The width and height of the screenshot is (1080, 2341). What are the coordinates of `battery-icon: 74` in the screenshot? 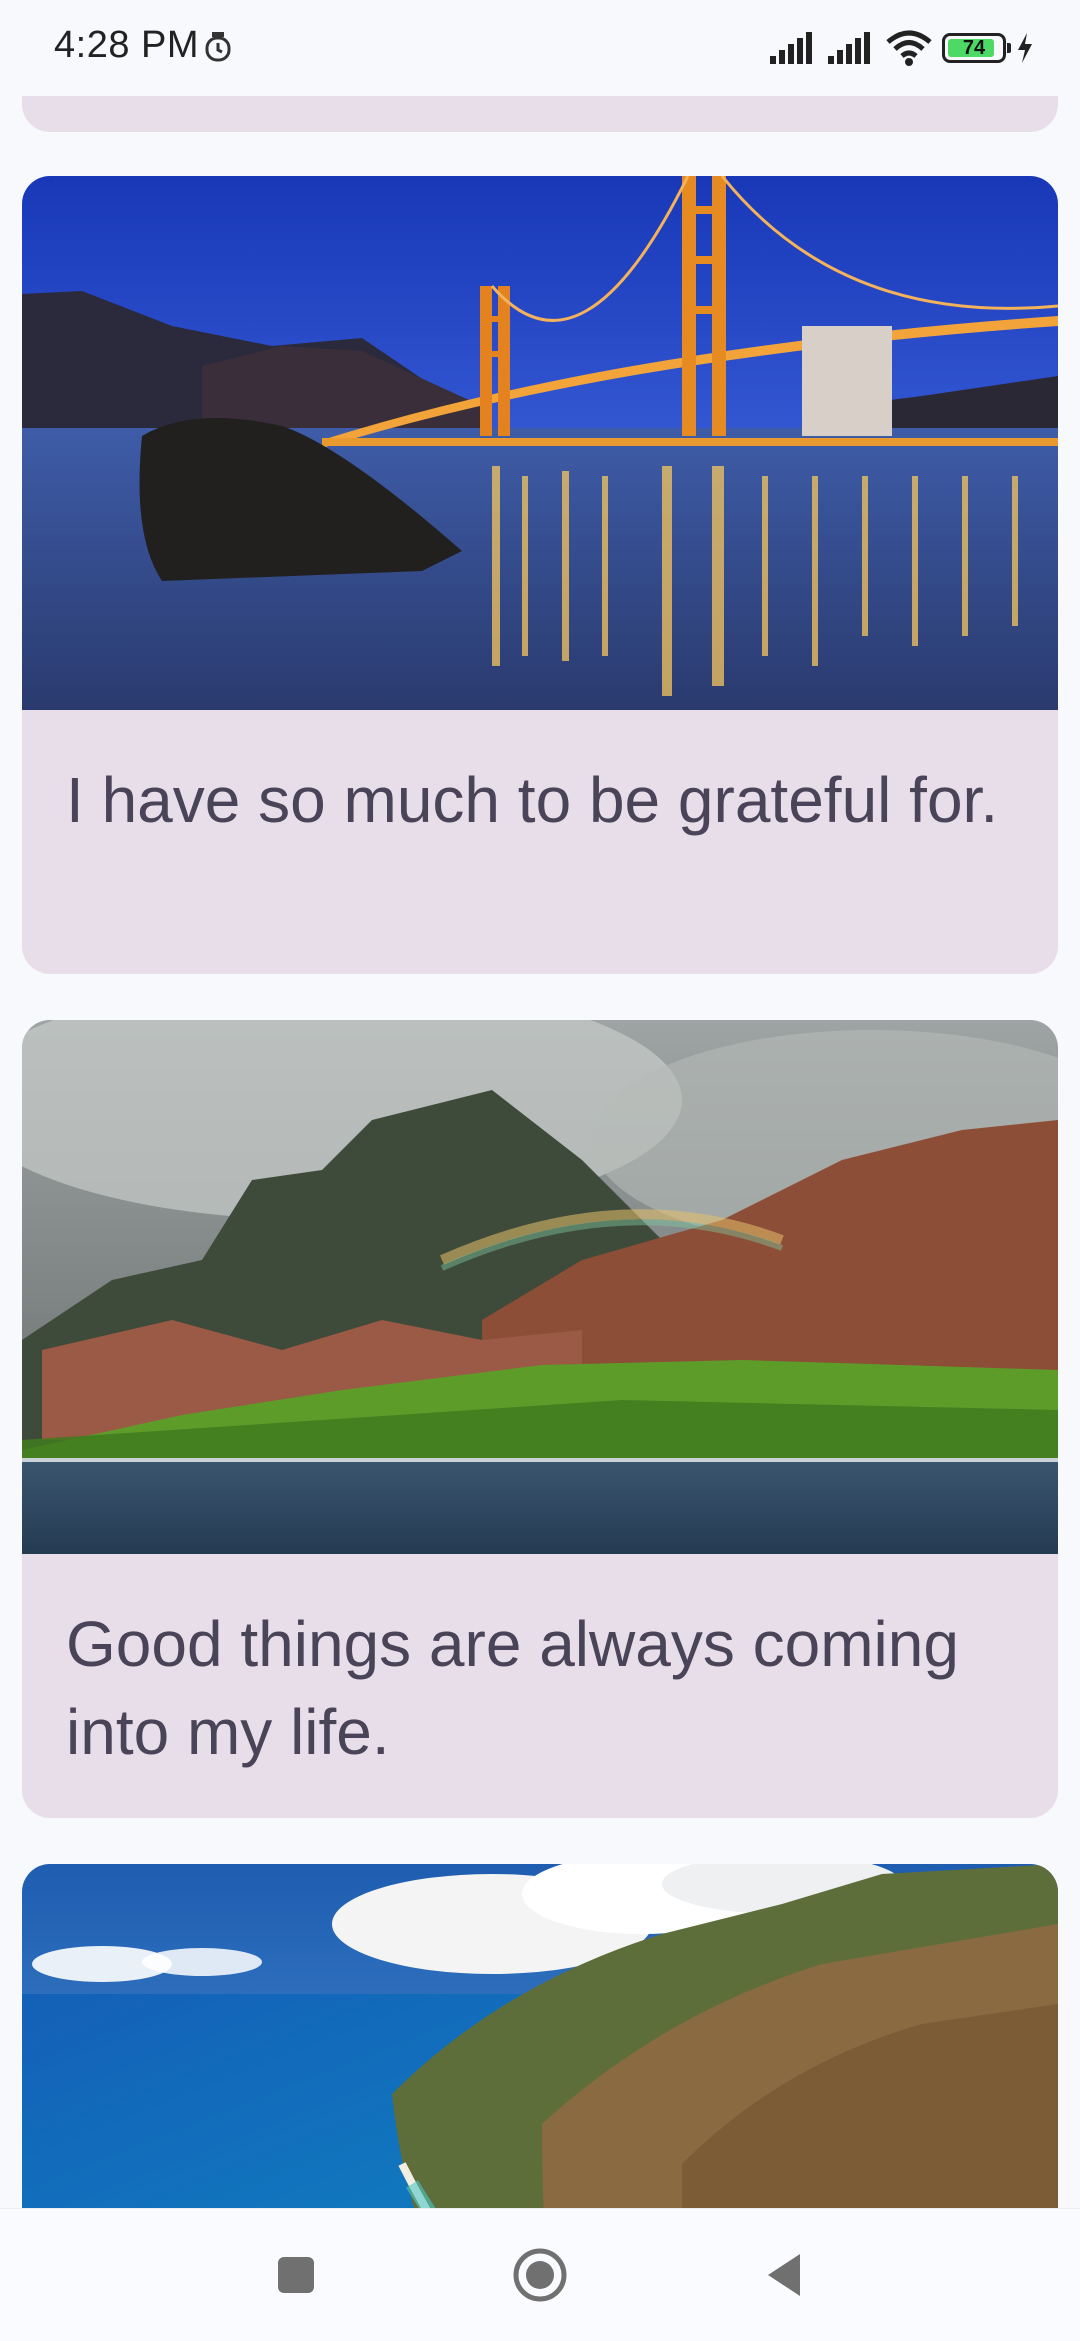 It's located at (976, 48).